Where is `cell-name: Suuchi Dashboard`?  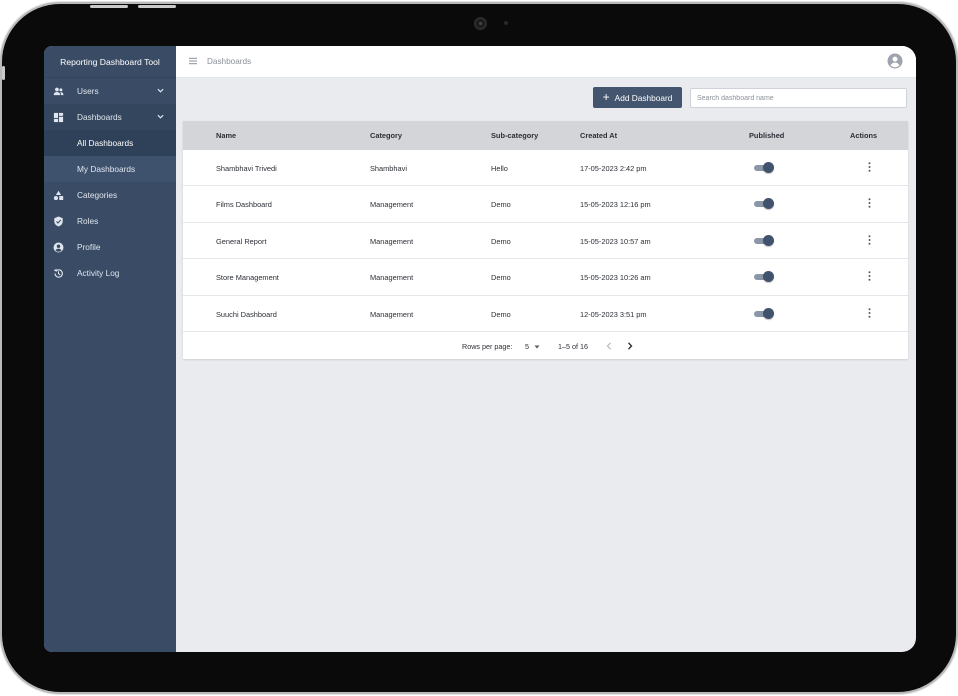
cell-name: Suuchi Dashboard is located at coordinates (246, 314).